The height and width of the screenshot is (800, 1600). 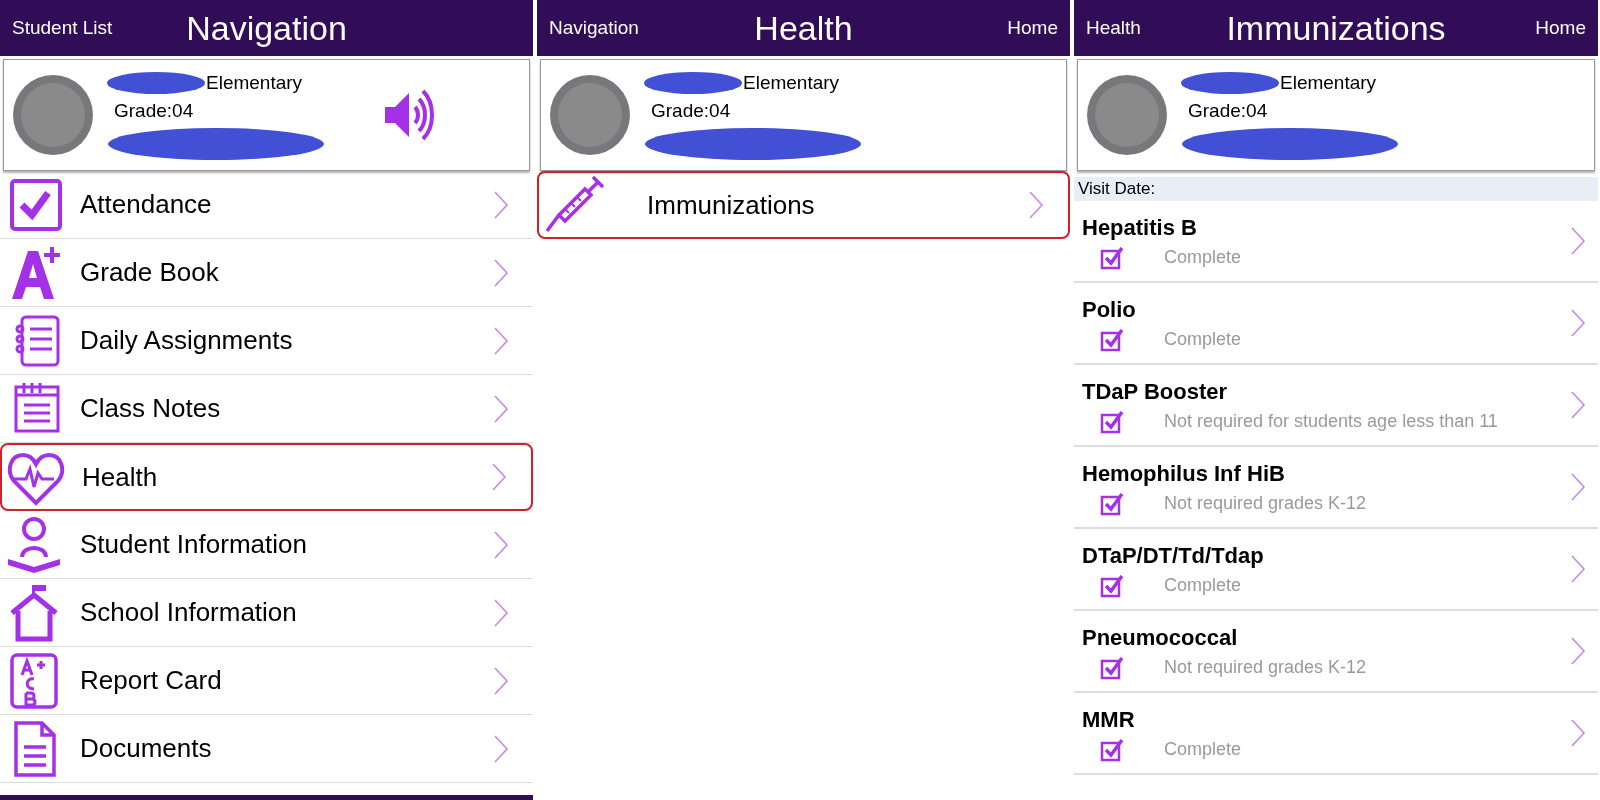 What do you see at coordinates (150, 272) in the screenshot?
I see `menu-label: Grade Book` at bounding box center [150, 272].